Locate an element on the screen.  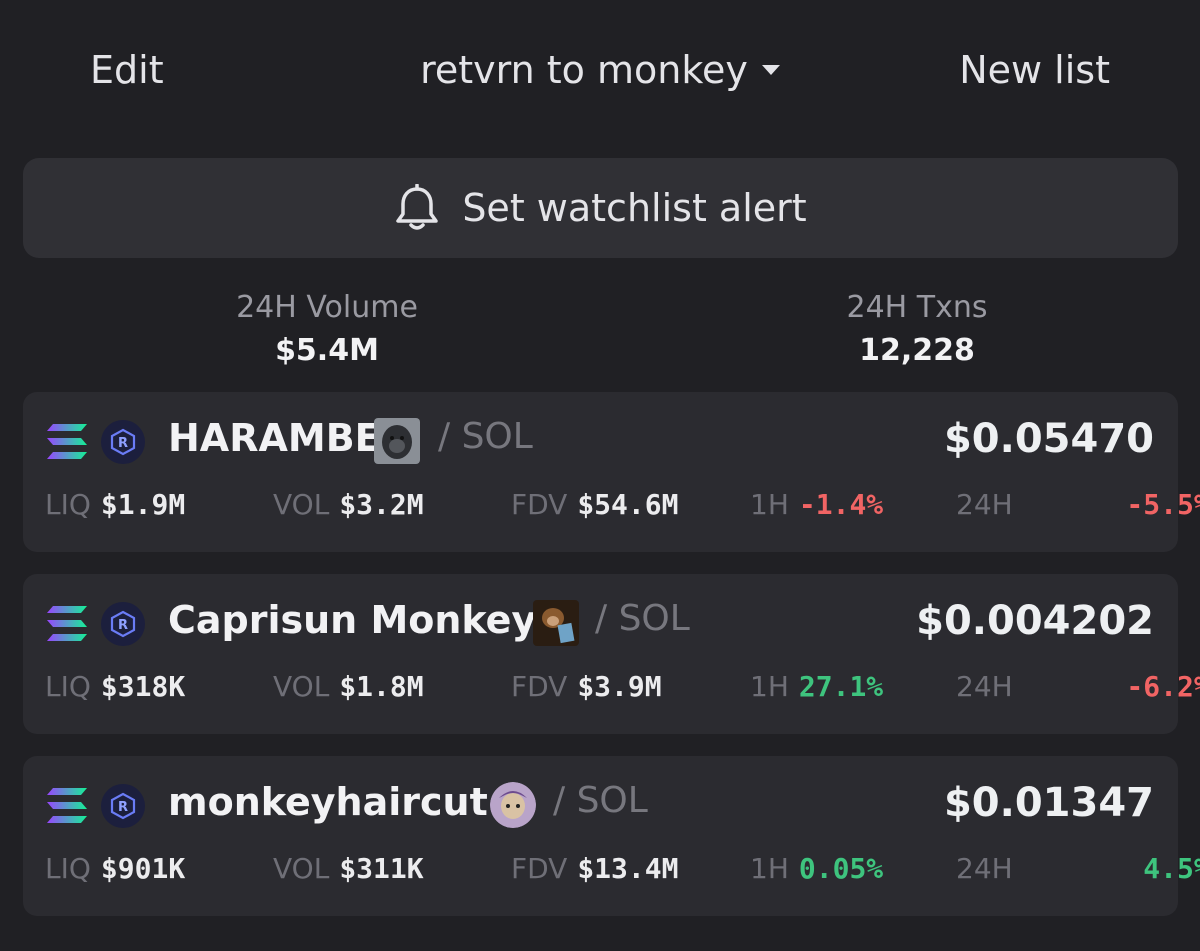
haircut-token-icon is located at coordinates (513, 805).